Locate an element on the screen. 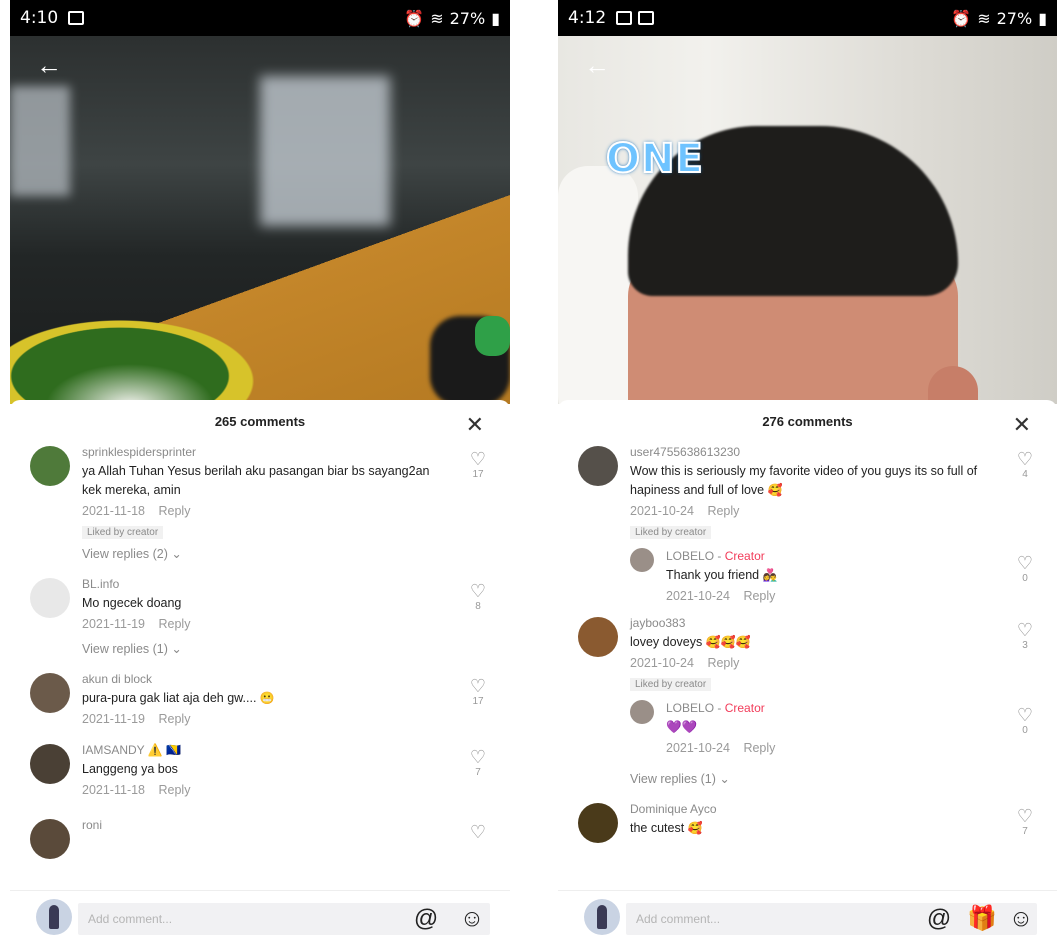  gift-icon: 🎁 is located at coordinates (982, 919).